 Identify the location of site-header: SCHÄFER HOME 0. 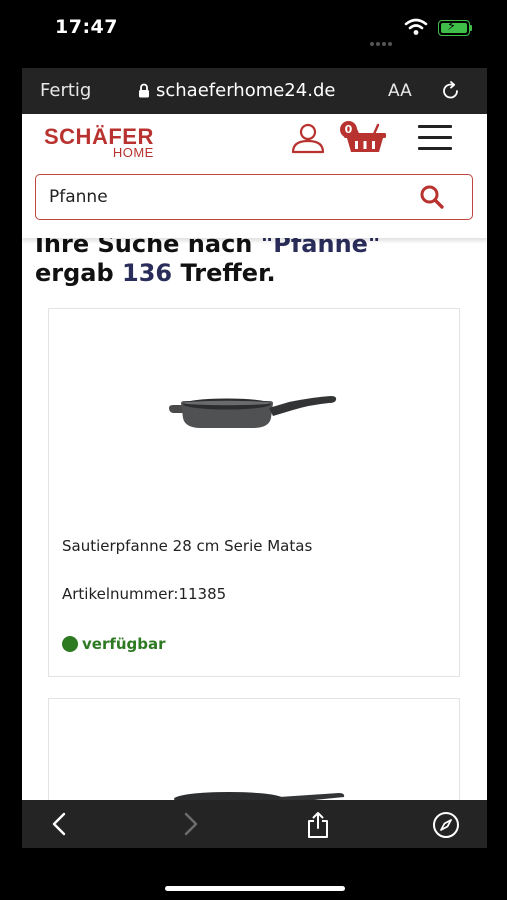
(254, 176).